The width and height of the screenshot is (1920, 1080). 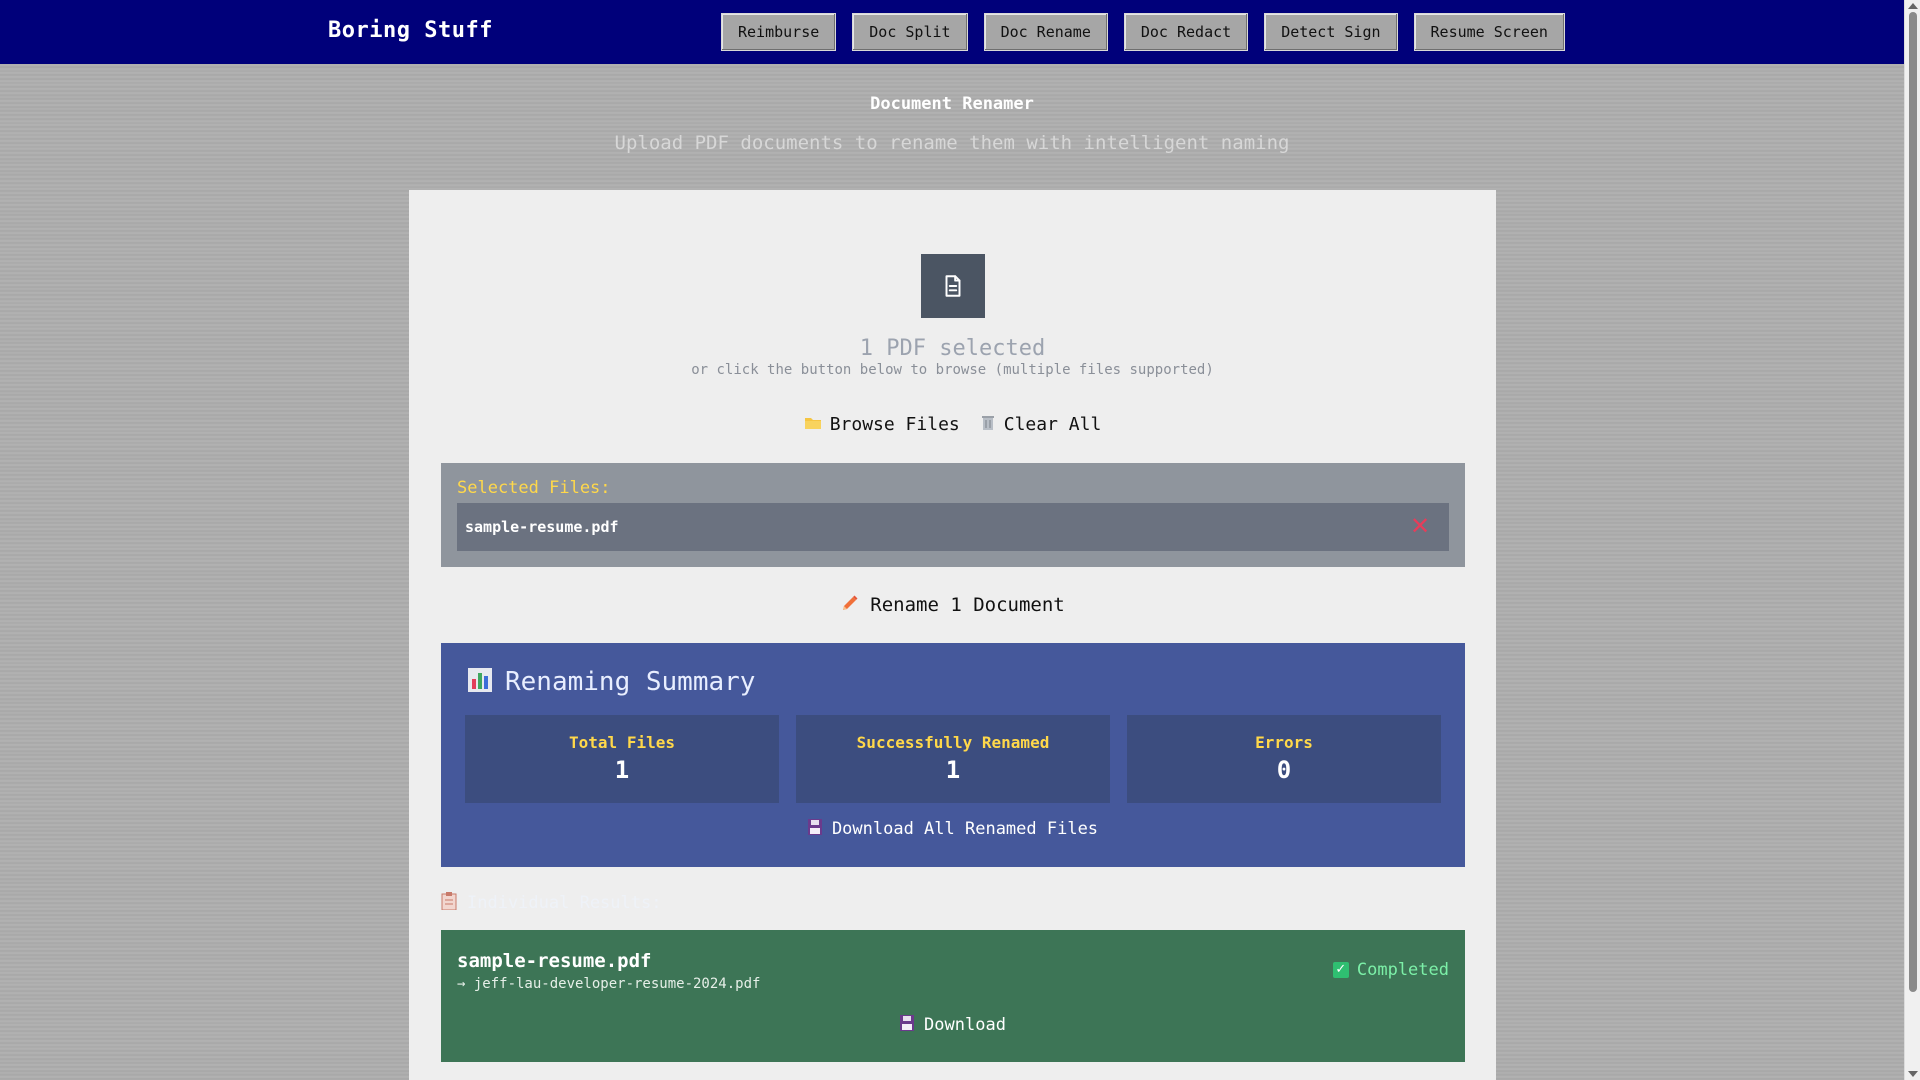 I want to click on stat-successfully-renamed: Successfully Renamed 1, so click(x=953, y=759).